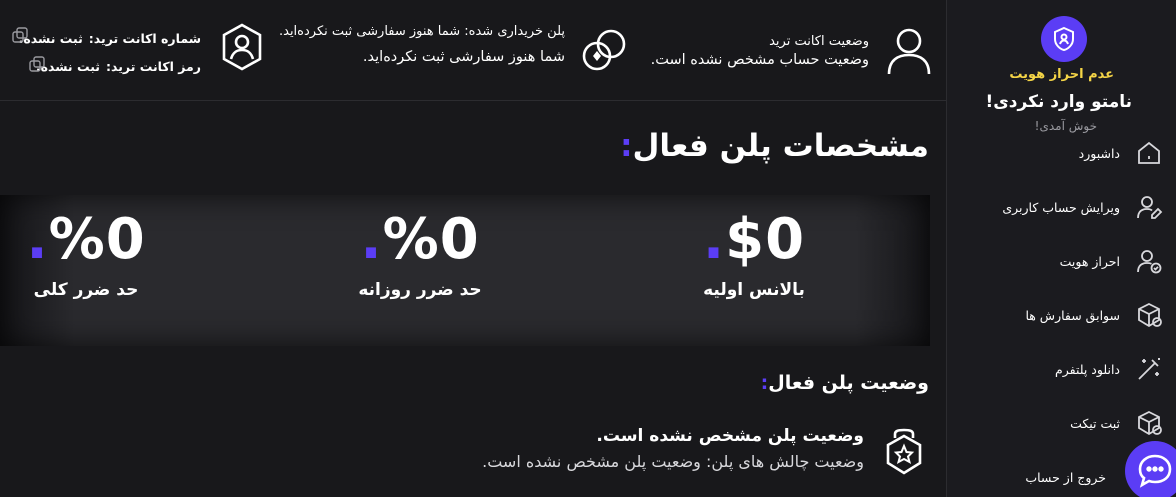 Image resolution: width=1176 pixels, height=497 pixels. What do you see at coordinates (848, 383) in the screenshot?
I see `section-title-text: وضعیت پلن فعال` at bounding box center [848, 383].